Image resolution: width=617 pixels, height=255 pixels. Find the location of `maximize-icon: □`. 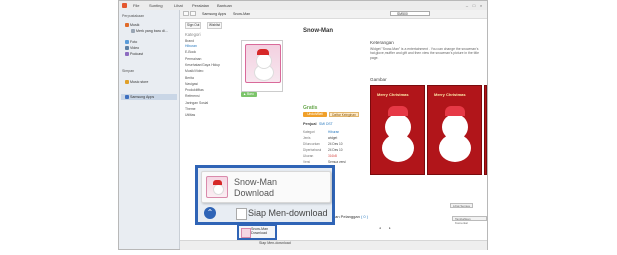

maximize-icon: □ is located at coordinates (474, 5).